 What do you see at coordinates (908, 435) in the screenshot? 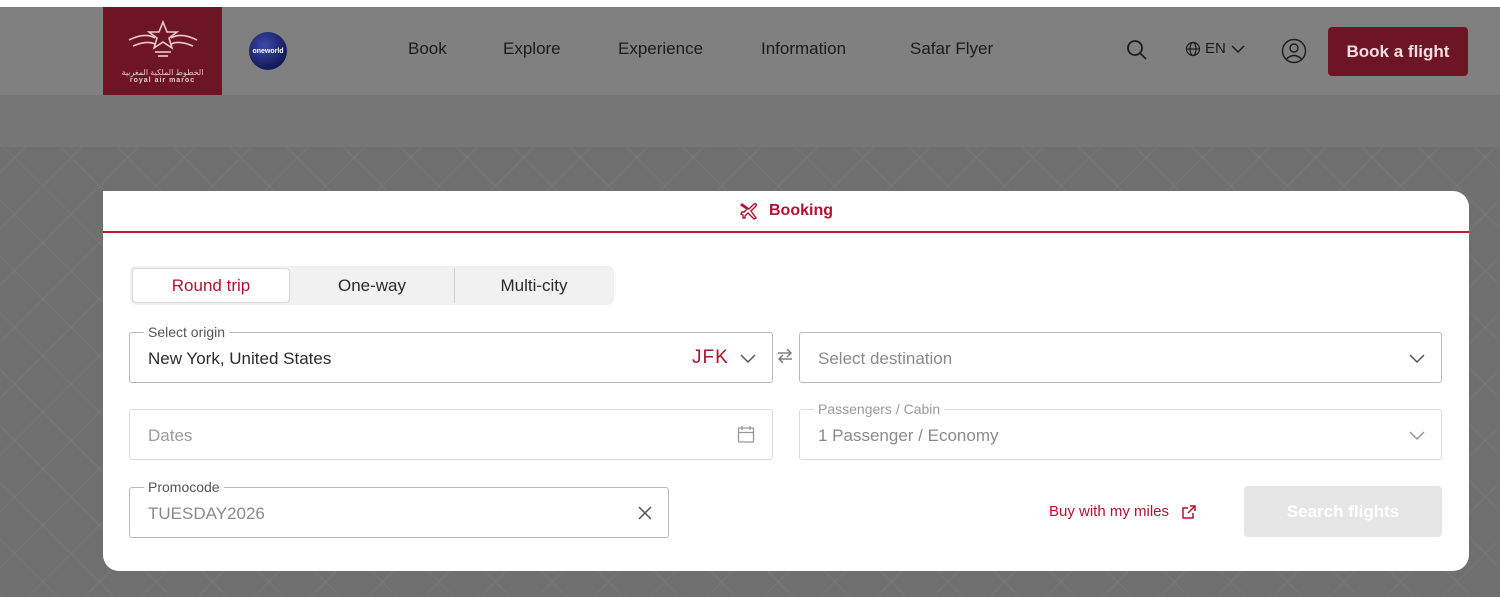
I see `passengers-cabin-value: 1 Passenger / Economy` at bounding box center [908, 435].